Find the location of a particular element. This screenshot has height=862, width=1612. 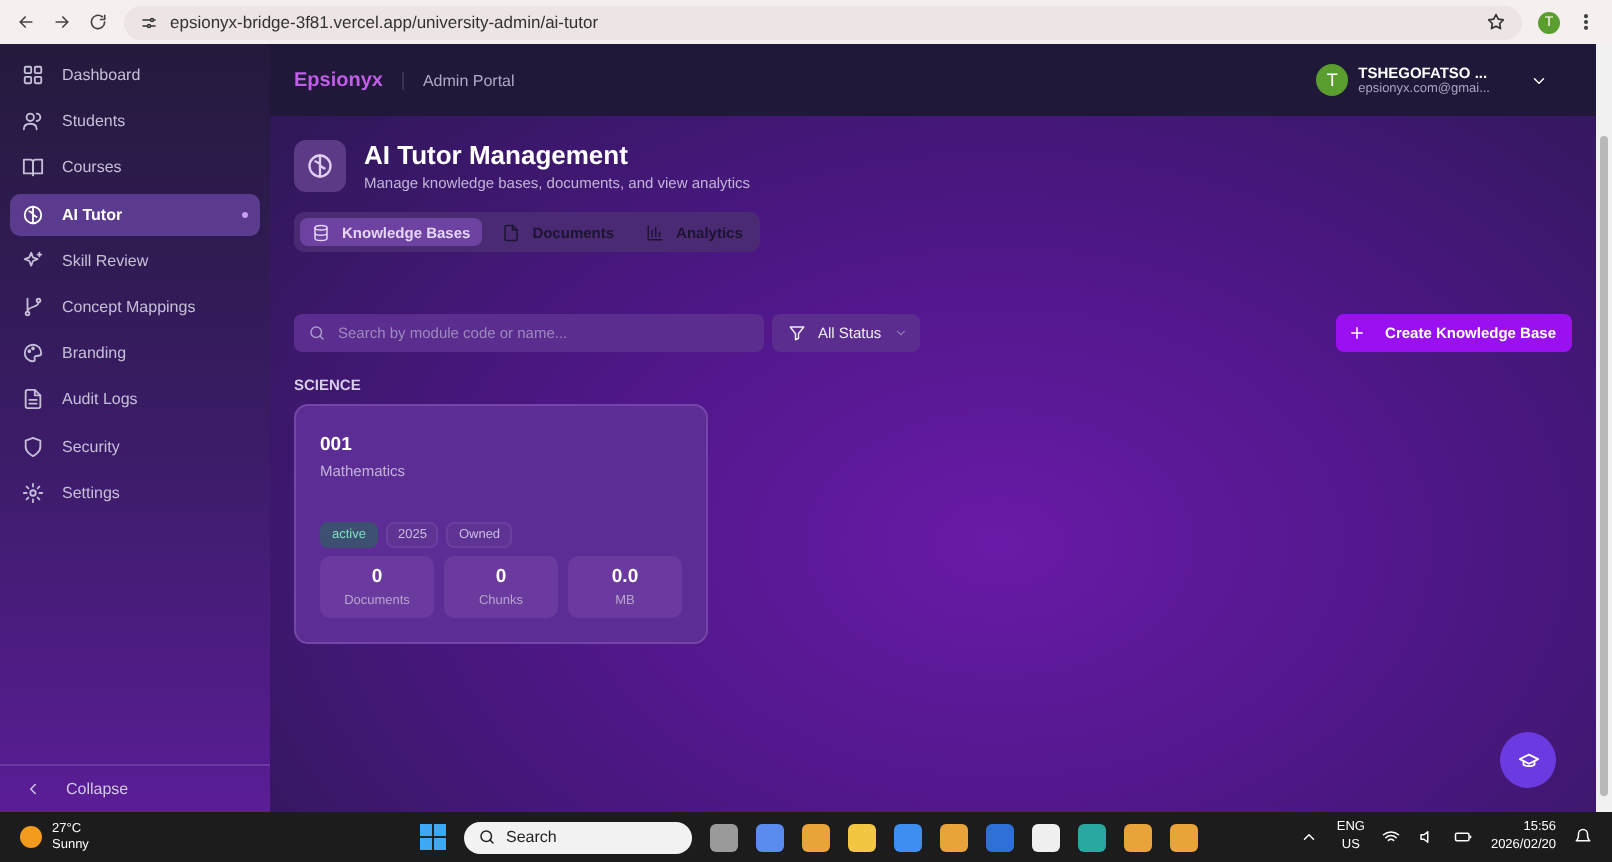

chevron-left-icon is located at coordinates (33, 789).